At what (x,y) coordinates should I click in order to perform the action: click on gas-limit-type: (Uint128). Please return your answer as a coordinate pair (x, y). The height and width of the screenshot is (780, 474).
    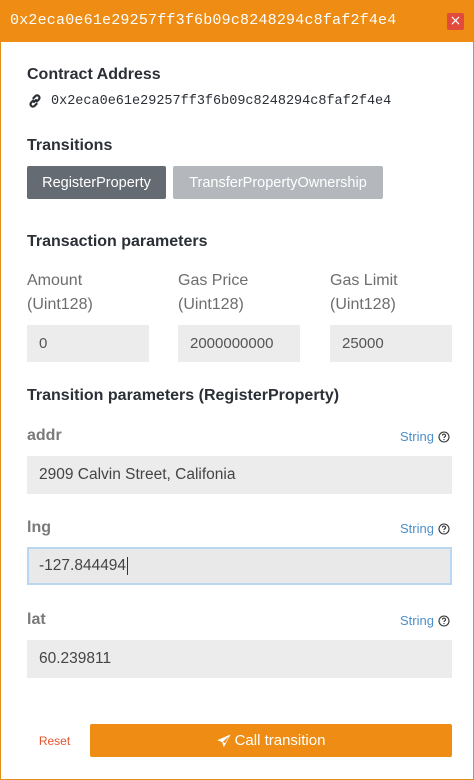
    Looking at the image, I should click on (363, 304).